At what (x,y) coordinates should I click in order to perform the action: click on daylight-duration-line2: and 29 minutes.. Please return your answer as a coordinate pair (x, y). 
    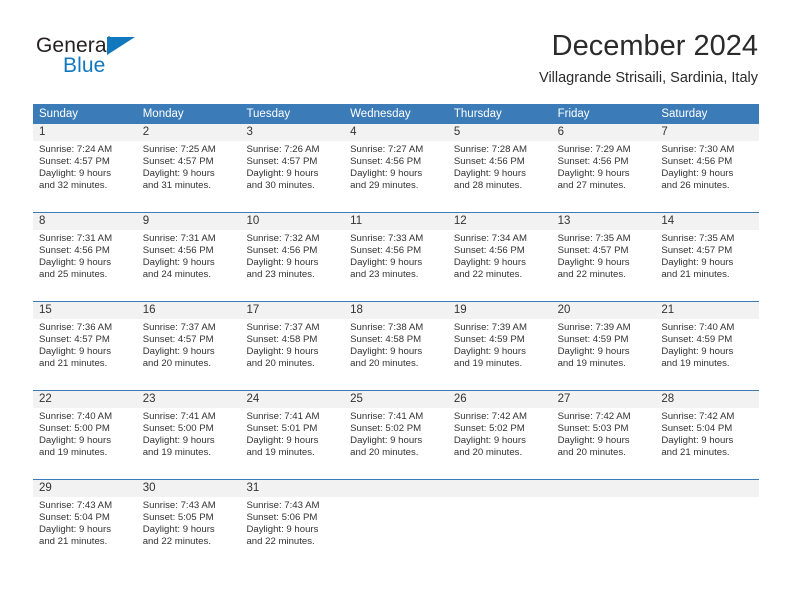
    Looking at the image, I should click on (384, 185).